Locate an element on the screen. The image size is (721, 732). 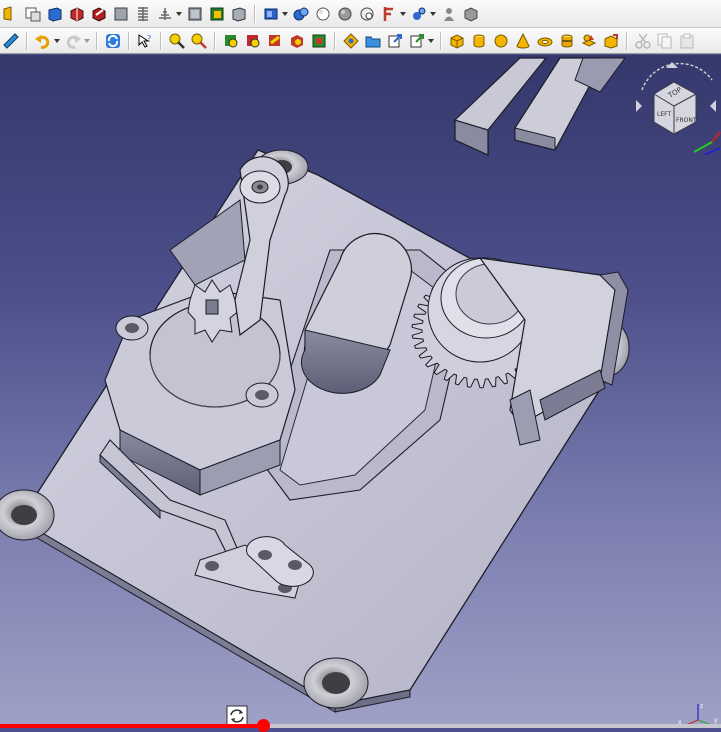
view-box-icon is located at coordinates (319, 41).